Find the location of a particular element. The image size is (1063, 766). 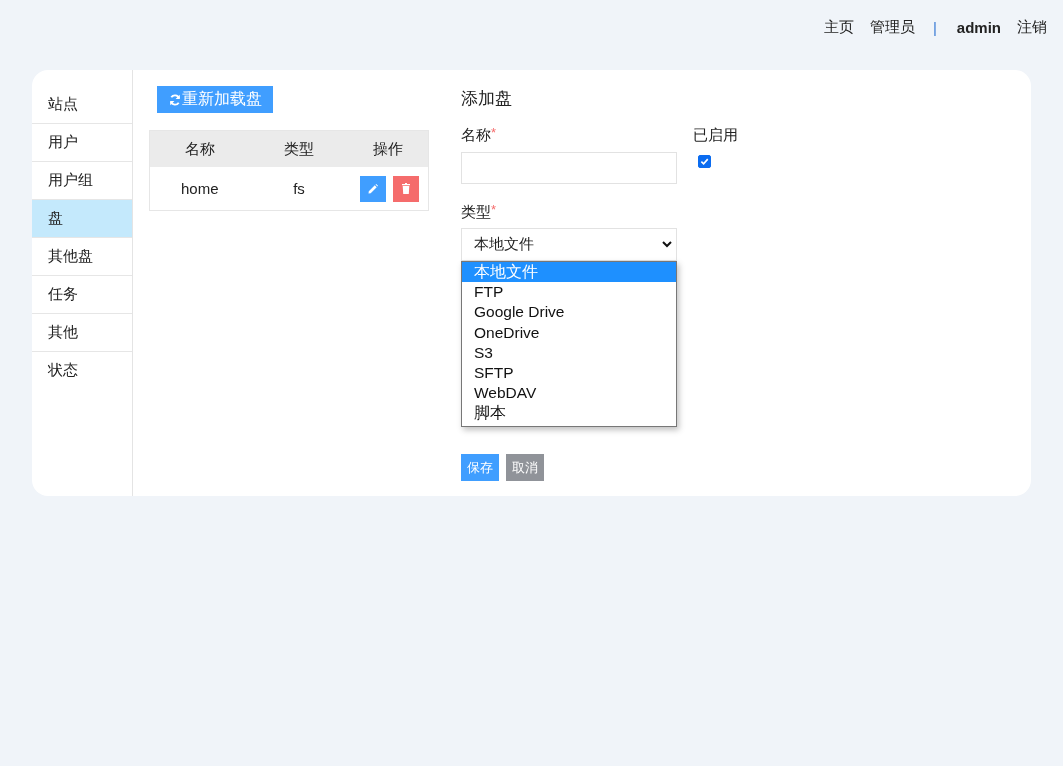

nav-link: 管理员 is located at coordinates (892, 27).